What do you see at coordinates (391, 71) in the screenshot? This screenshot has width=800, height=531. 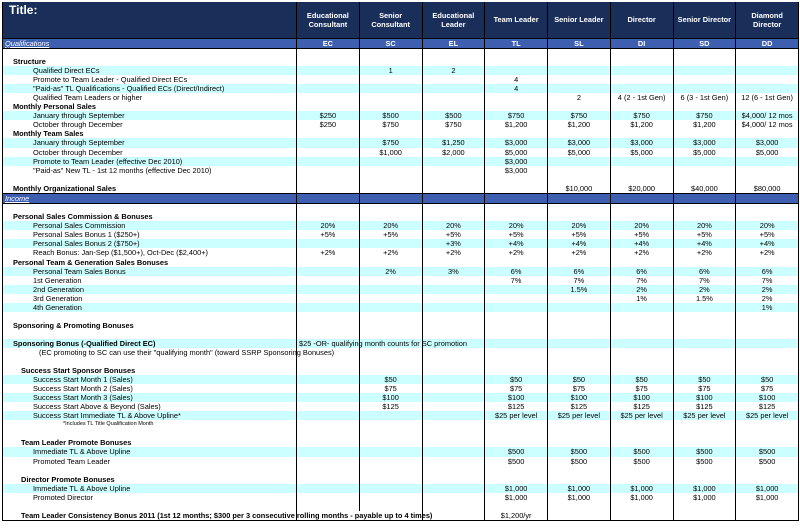 I see `row-value: 1` at bounding box center [391, 71].